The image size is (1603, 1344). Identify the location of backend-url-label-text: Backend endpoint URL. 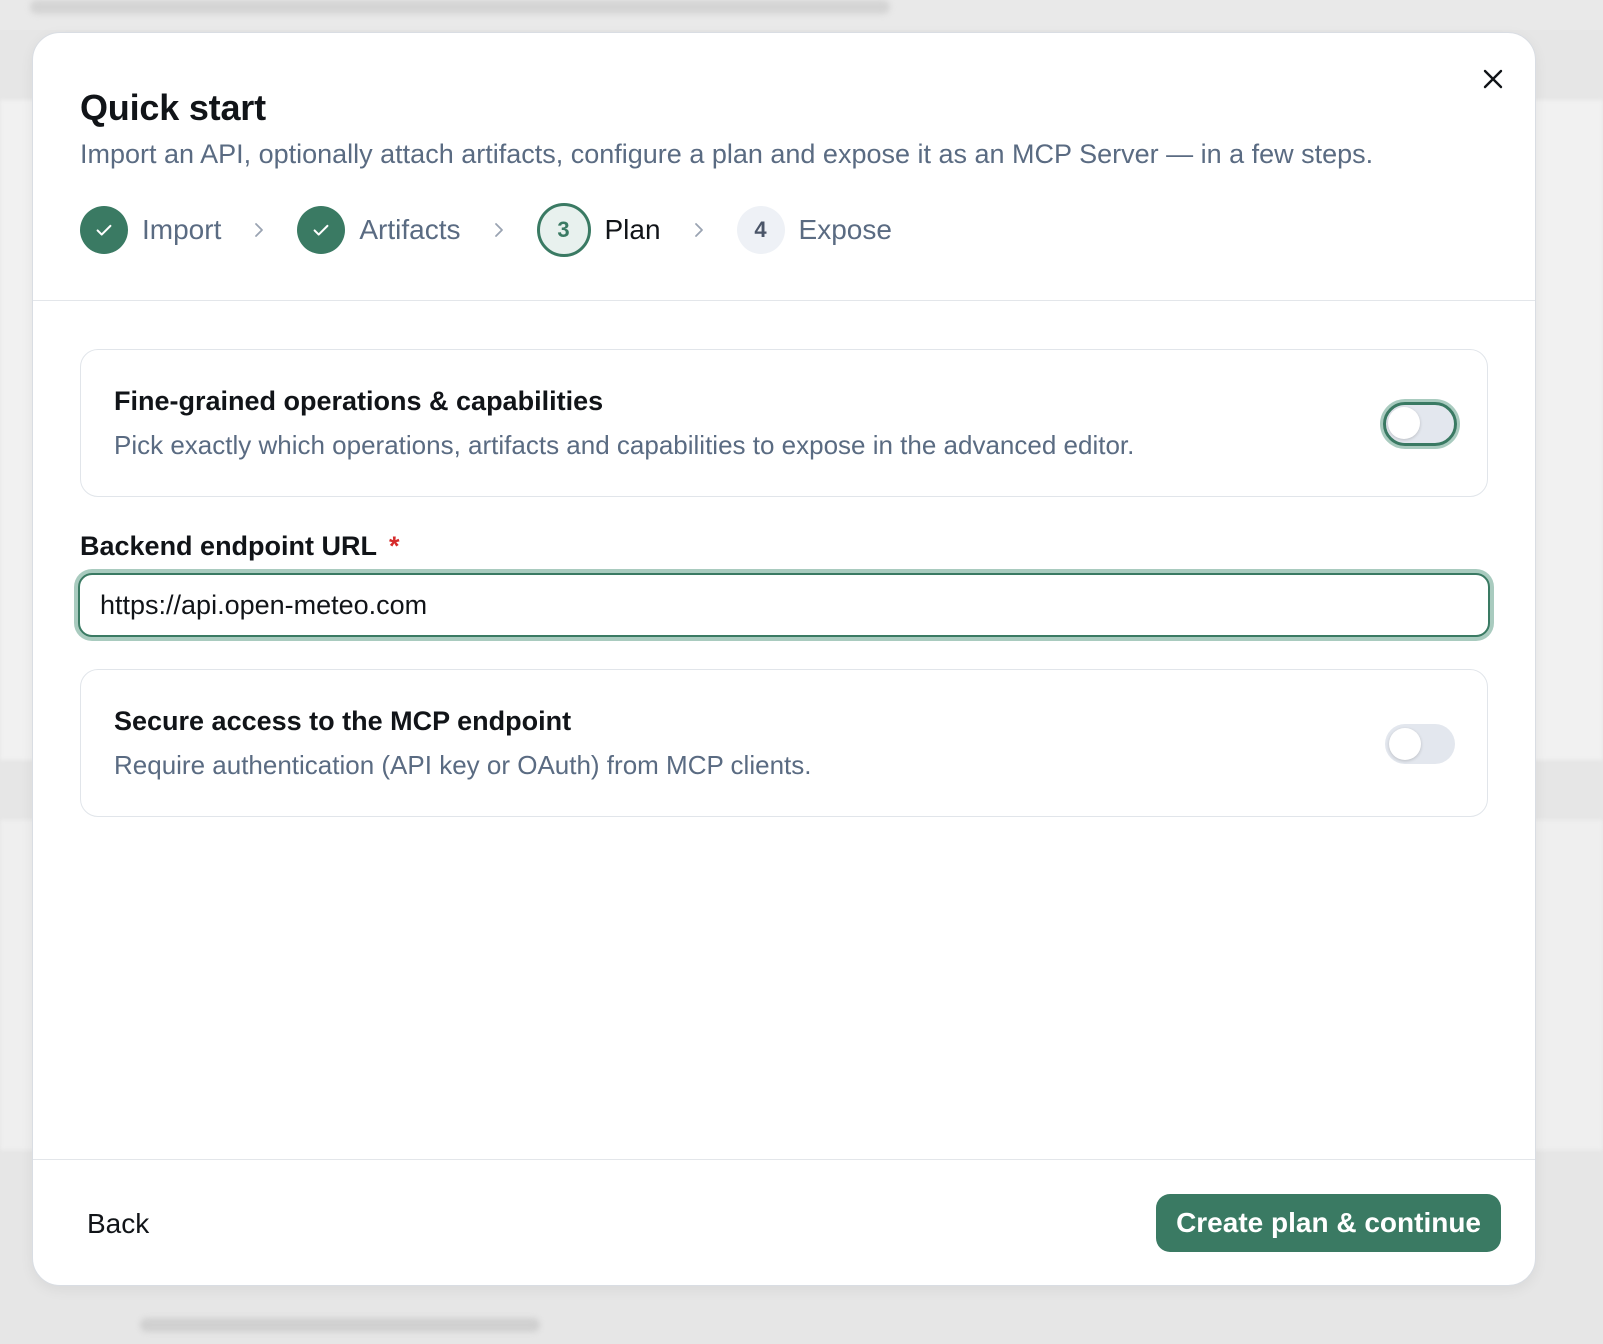
(229, 546).